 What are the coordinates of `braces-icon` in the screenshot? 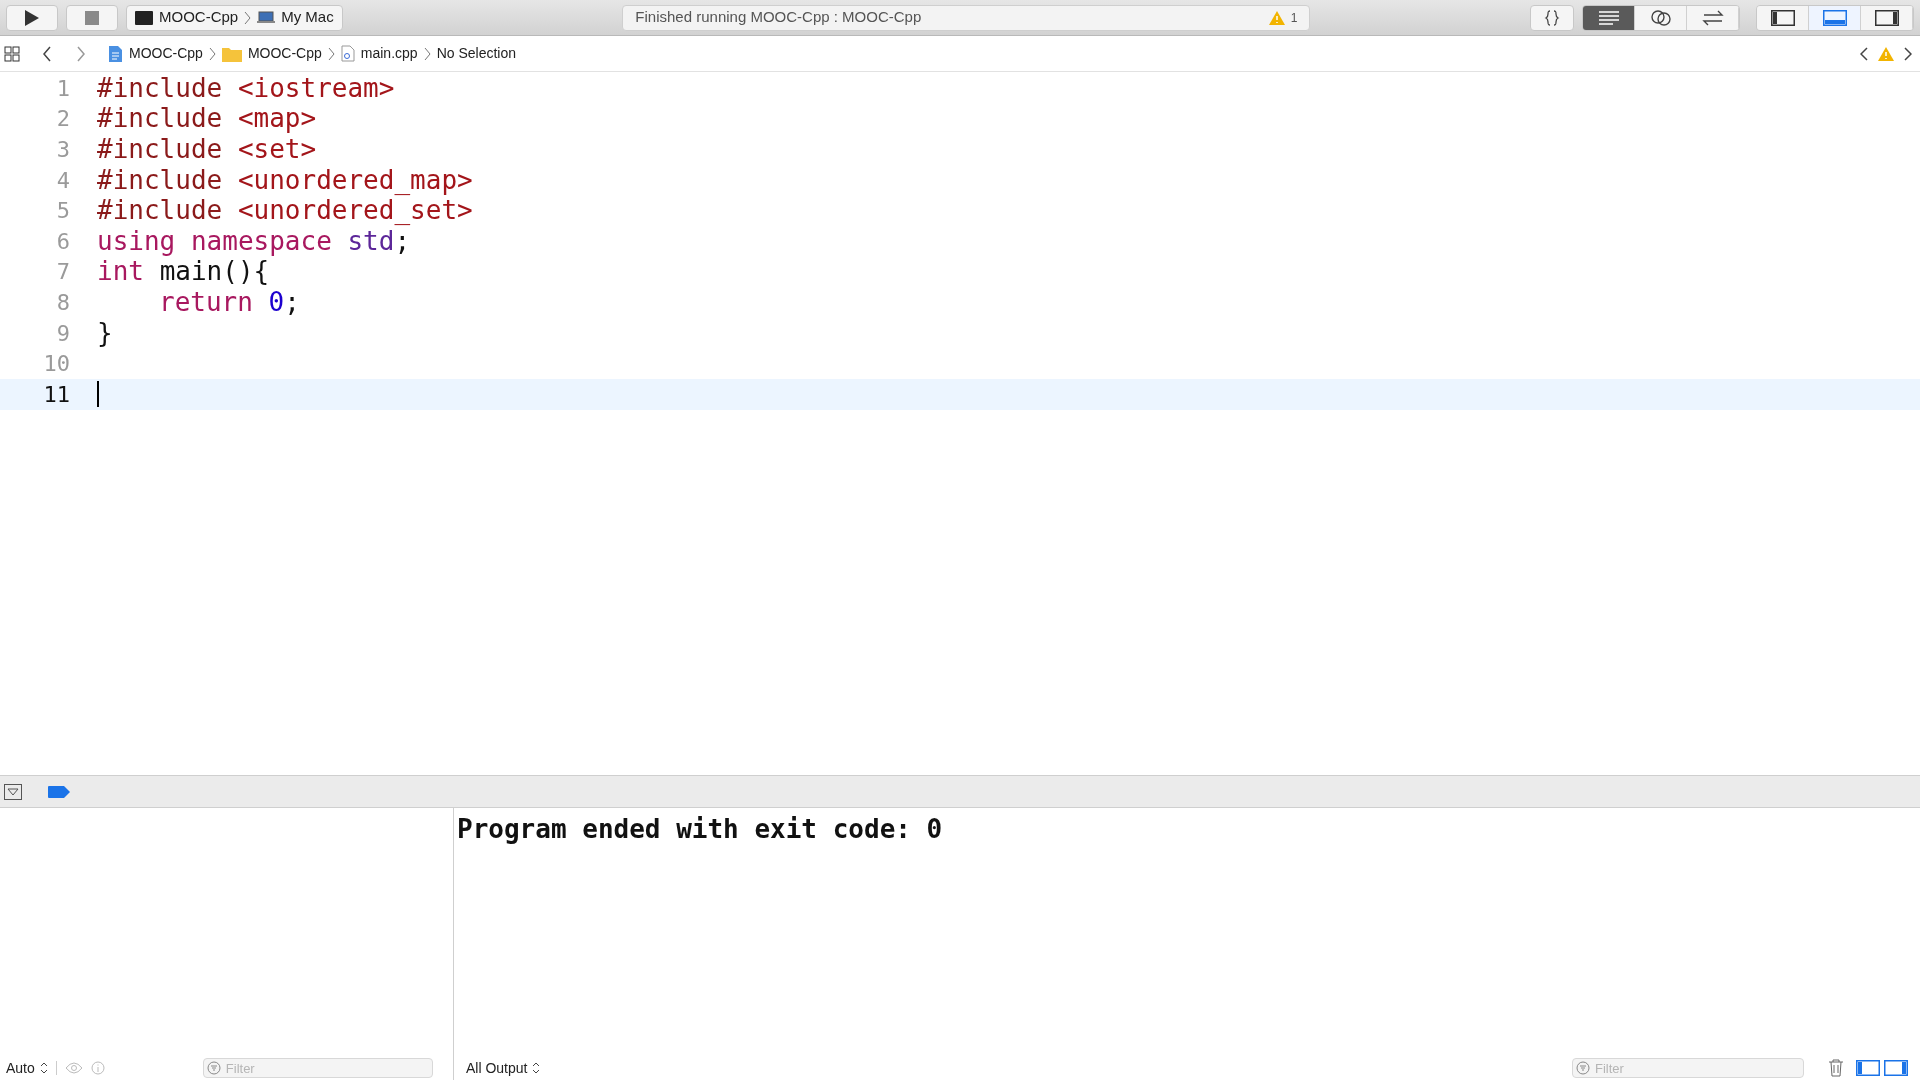 It's located at (1552, 17).